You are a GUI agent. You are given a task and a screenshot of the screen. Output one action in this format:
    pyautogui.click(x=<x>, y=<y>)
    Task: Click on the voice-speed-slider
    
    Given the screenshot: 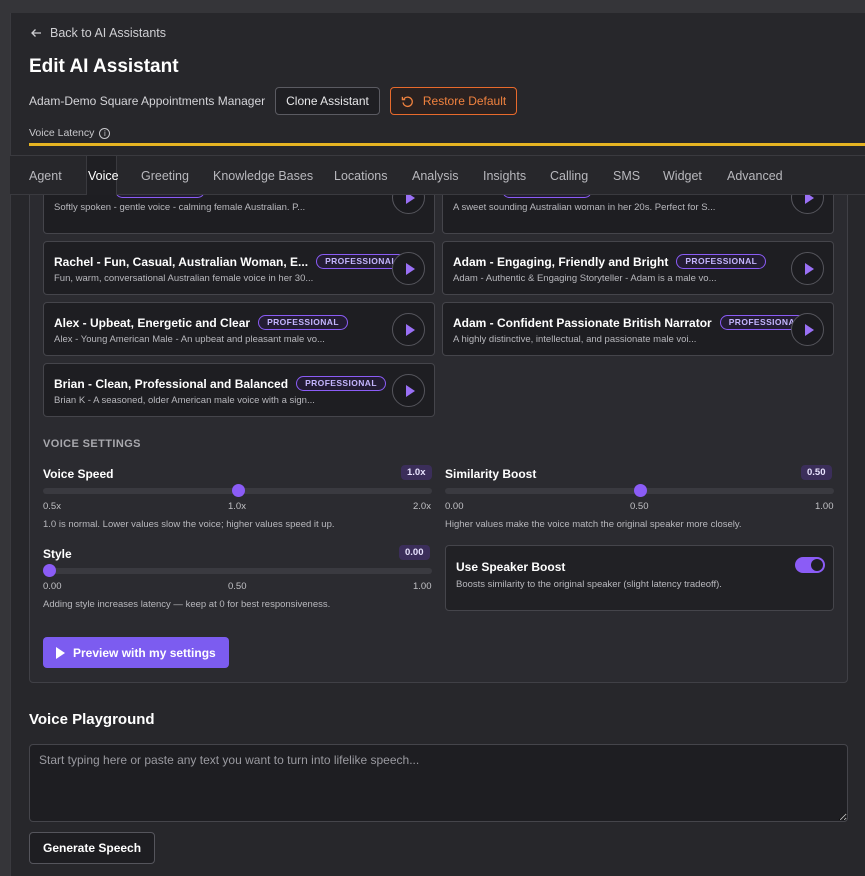 What is the action you would take?
    pyautogui.click(x=237, y=490)
    